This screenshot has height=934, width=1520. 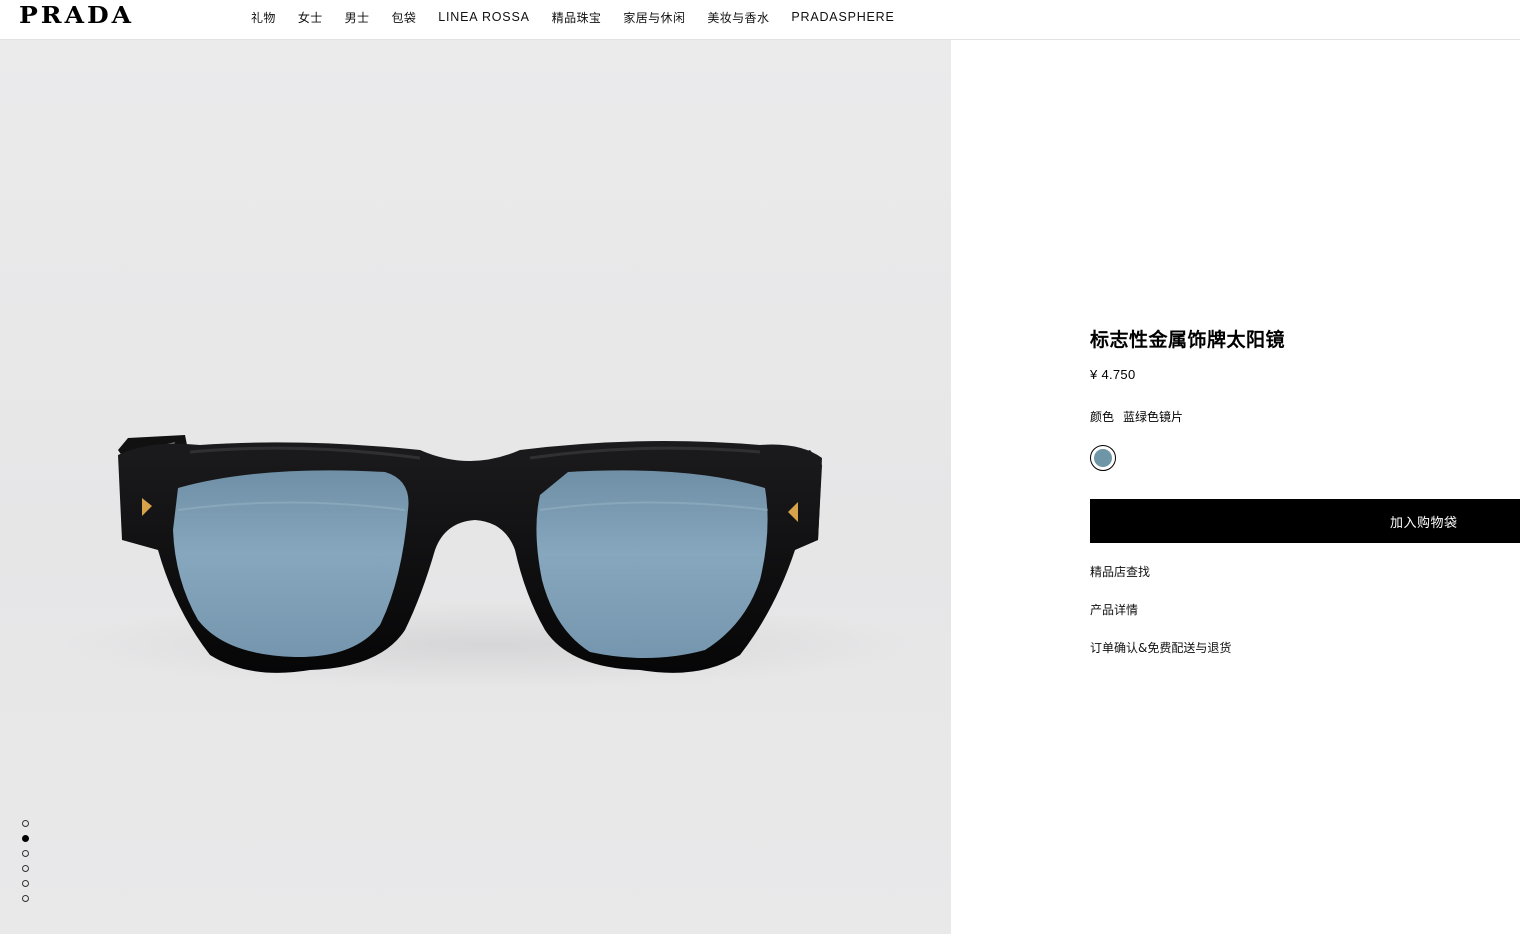 I want to click on color-label: 颜色, so click(x=1102, y=417).